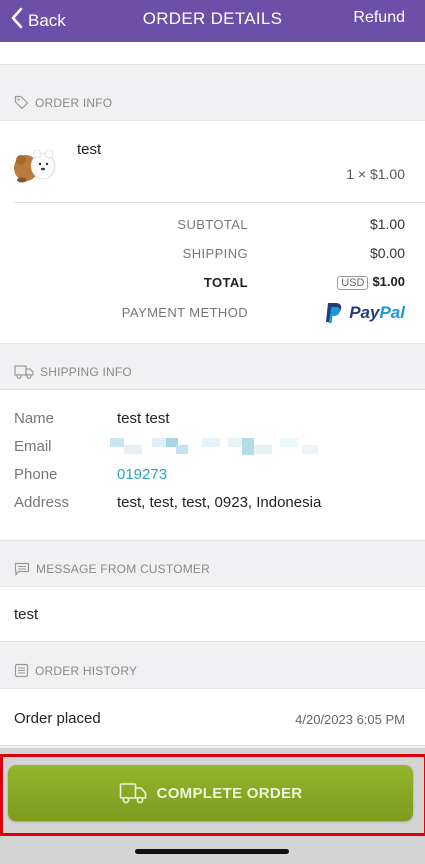 Image resolution: width=425 pixels, height=864 pixels. What do you see at coordinates (21, 102) in the screenshot?
I see `tag-icon` at bounding box center [21, 102].